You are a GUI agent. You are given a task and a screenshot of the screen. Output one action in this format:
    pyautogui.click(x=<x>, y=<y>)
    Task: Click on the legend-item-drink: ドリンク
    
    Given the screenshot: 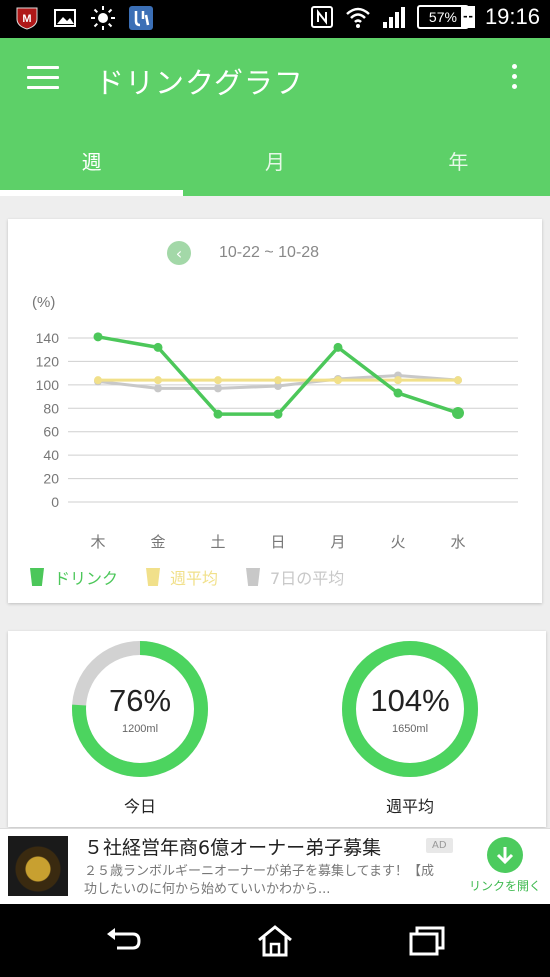 What is the action you would take?
    pyautogui.click(x=74, y=577)
    